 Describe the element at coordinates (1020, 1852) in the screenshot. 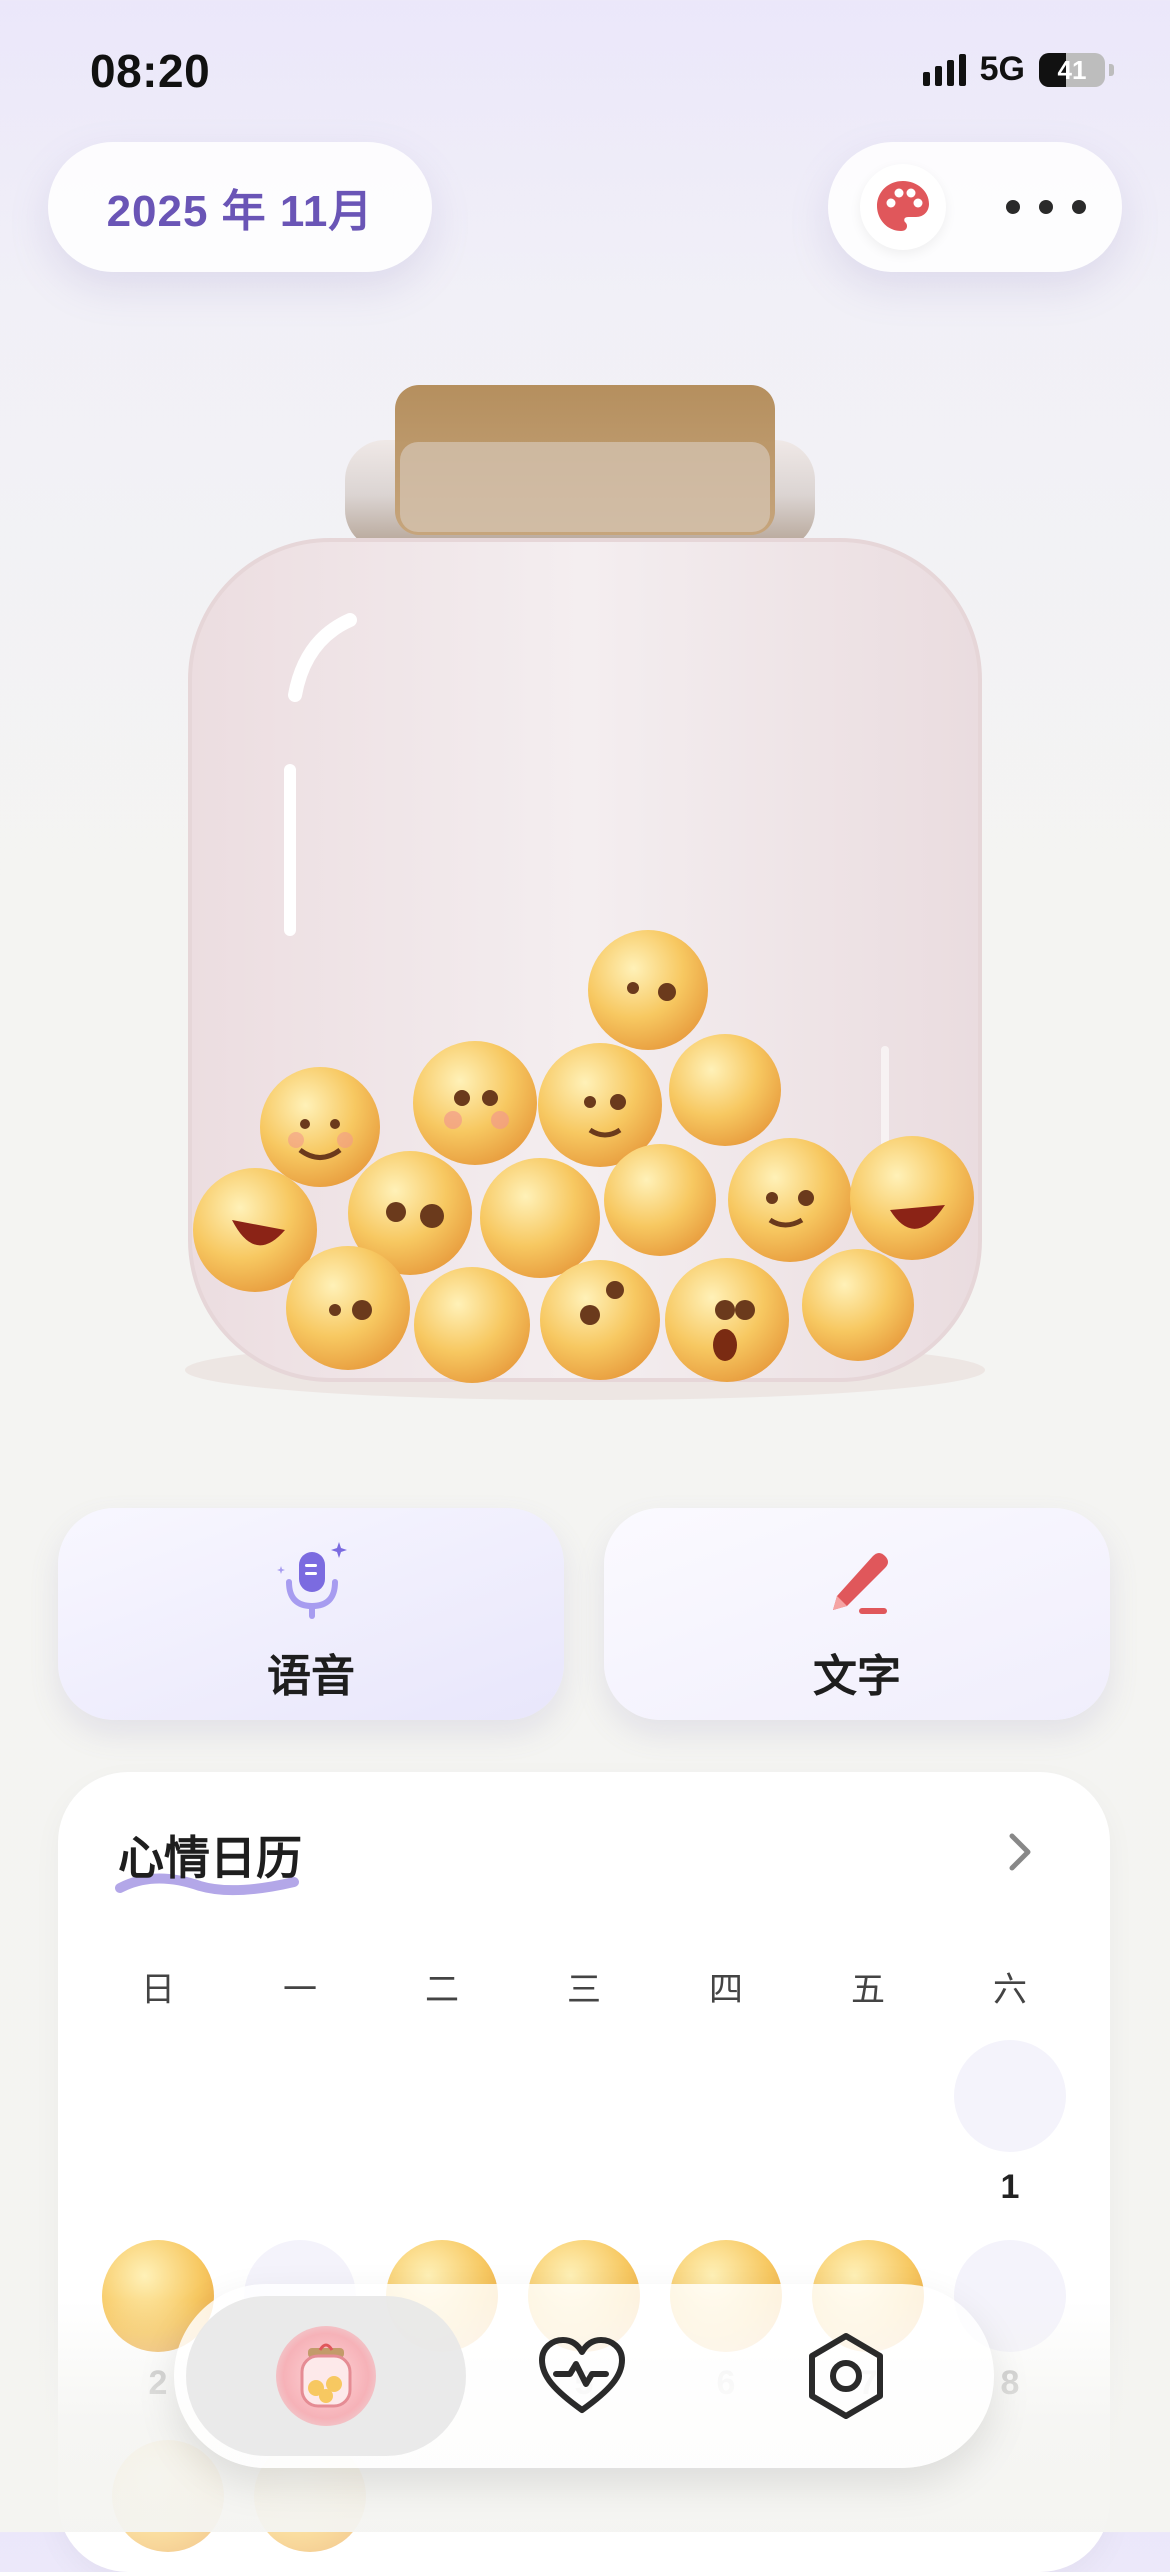

I see `chevron-right-icon` at that location.